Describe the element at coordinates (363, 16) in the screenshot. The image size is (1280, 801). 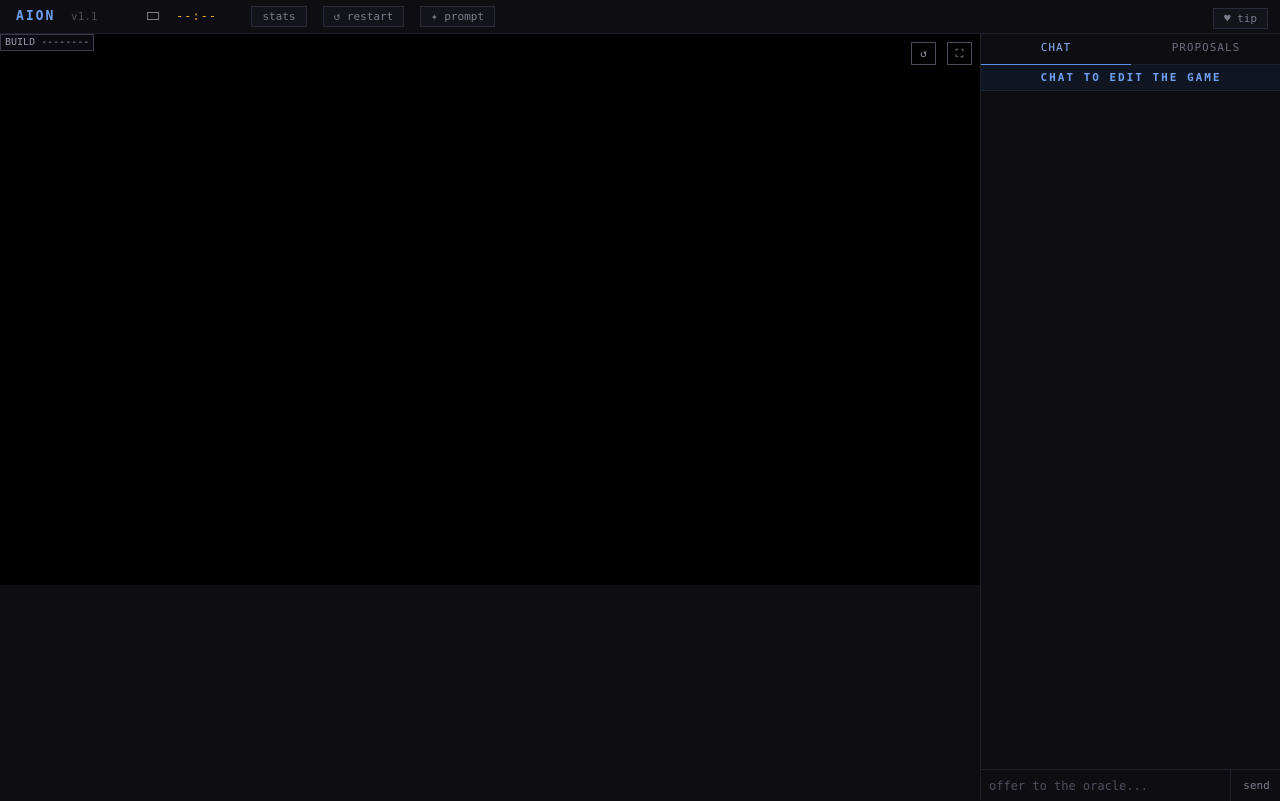
I see `restart-button: ↺ restart` at that location.